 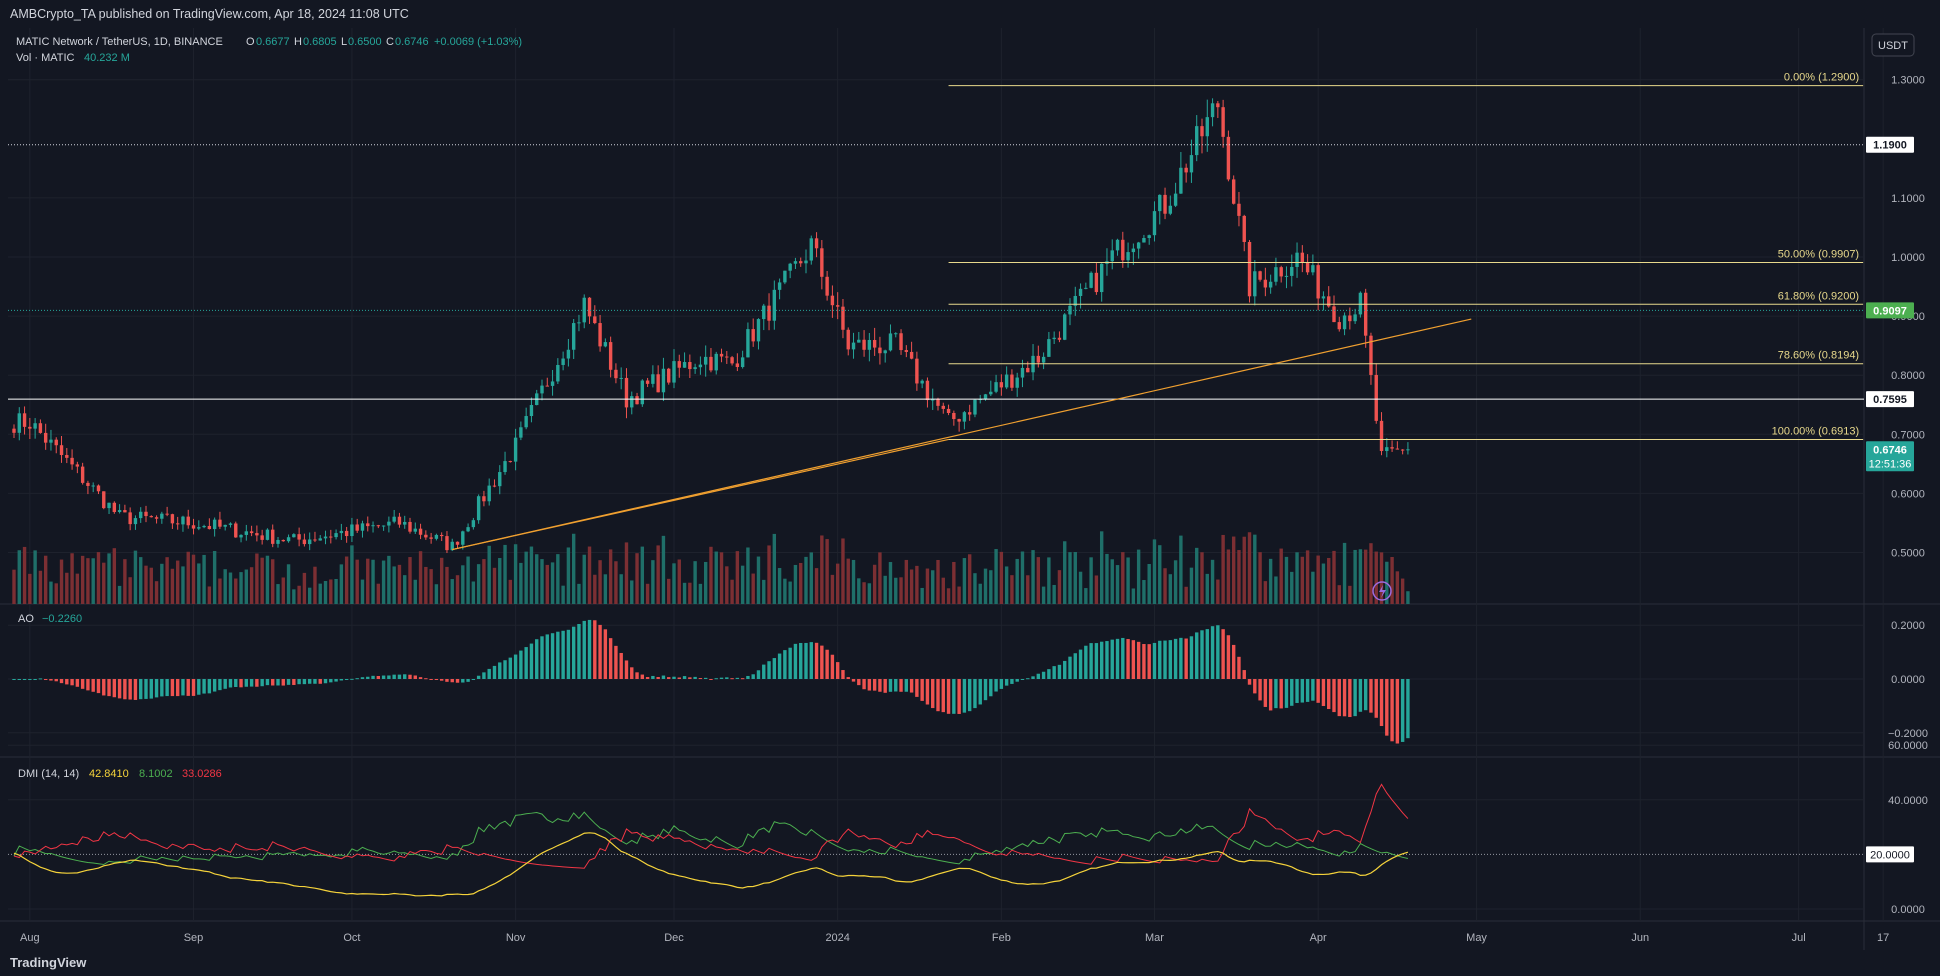 What do you see at coordinates (1818, 296) in the screenshot?
I see `fib-level-label: 61.80% (0.9200)` at bounding box center [1818, 296].